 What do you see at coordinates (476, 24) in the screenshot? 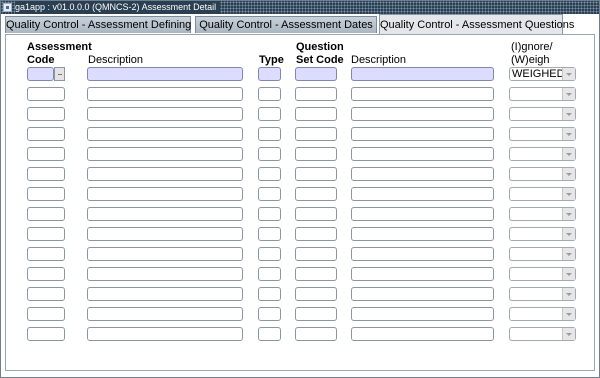
I see `tab-assessment-questions: Quality Control - Assessment Questions` at bounding box center [476, 24].